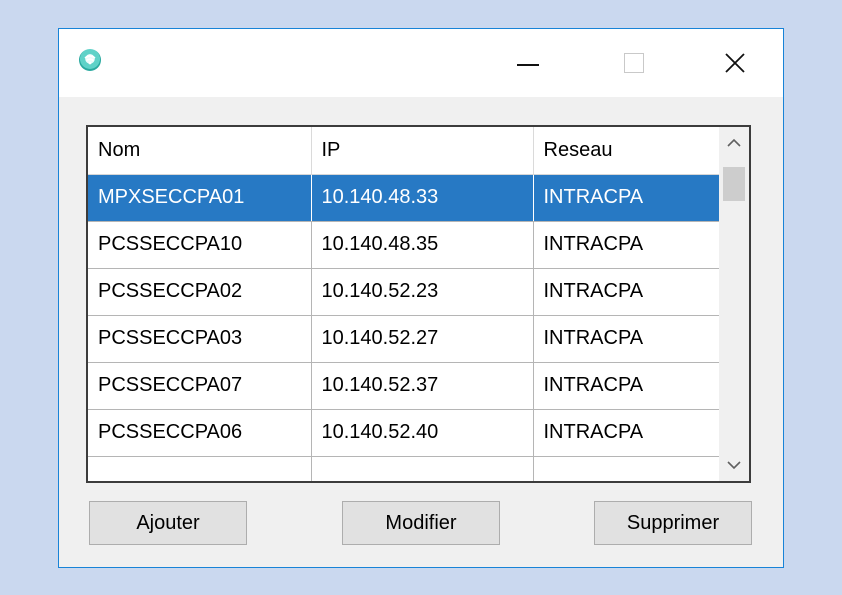 The width and height of the screenshot is (842, 595). What do you see at coordinates (422, 151) in the screenshot?
I see `column-header-ip: IP` at bounding box center [422, 151].